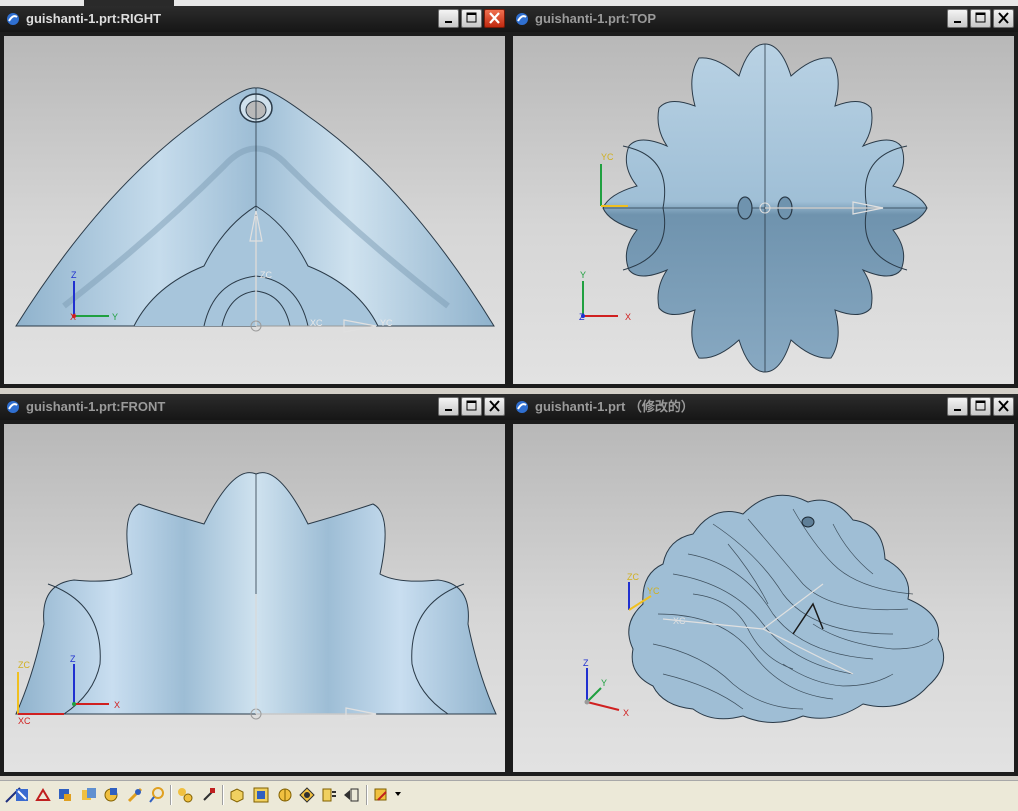  I want to click on bottom-toolbar, so click(509, 795).